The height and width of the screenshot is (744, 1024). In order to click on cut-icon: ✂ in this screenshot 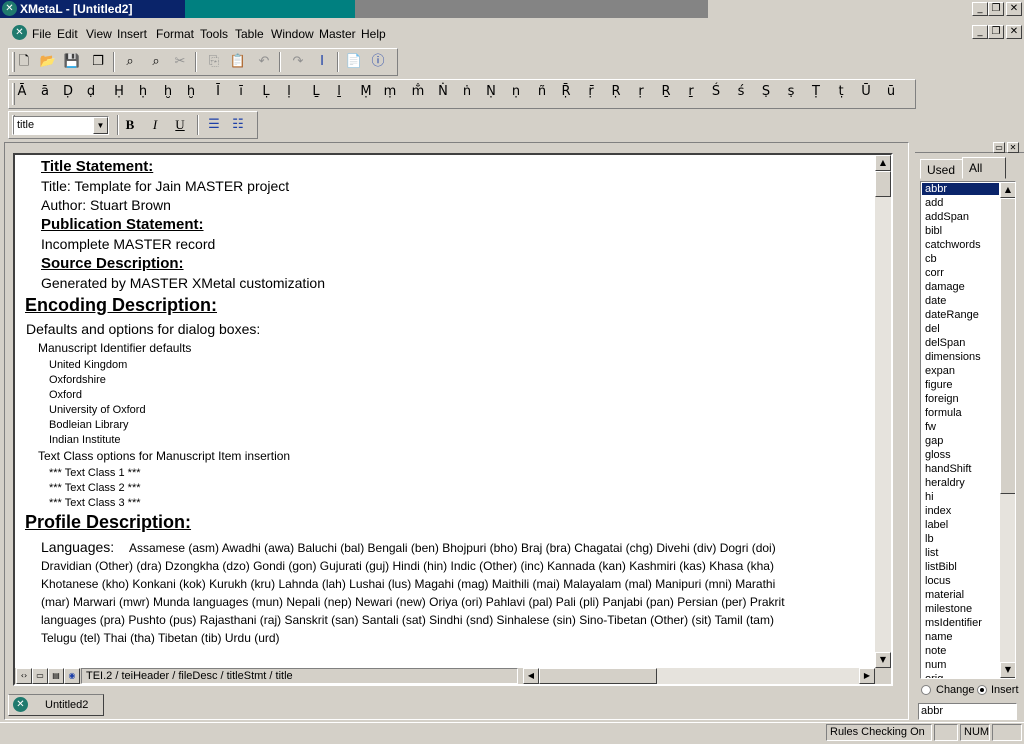, I will do `click(180, 62)`.